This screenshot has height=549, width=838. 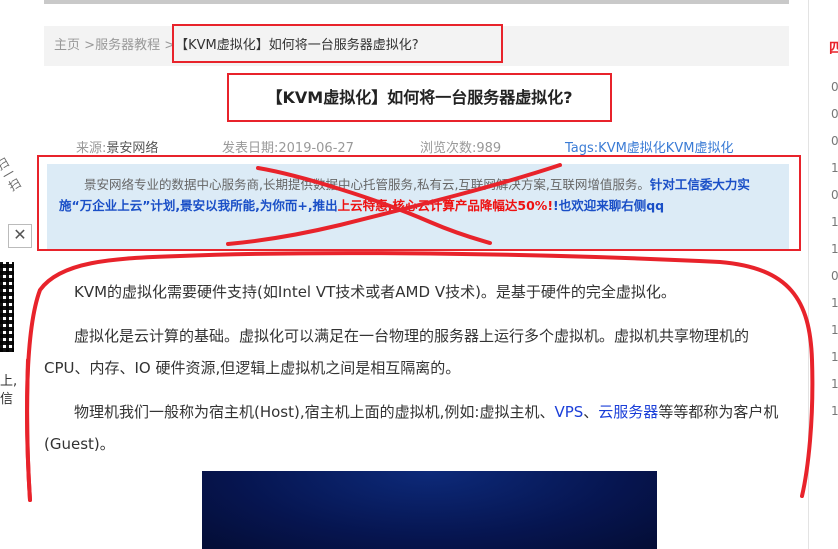 I want to click on meta-views: 浏览次数:989, so click(x=460, y=146).